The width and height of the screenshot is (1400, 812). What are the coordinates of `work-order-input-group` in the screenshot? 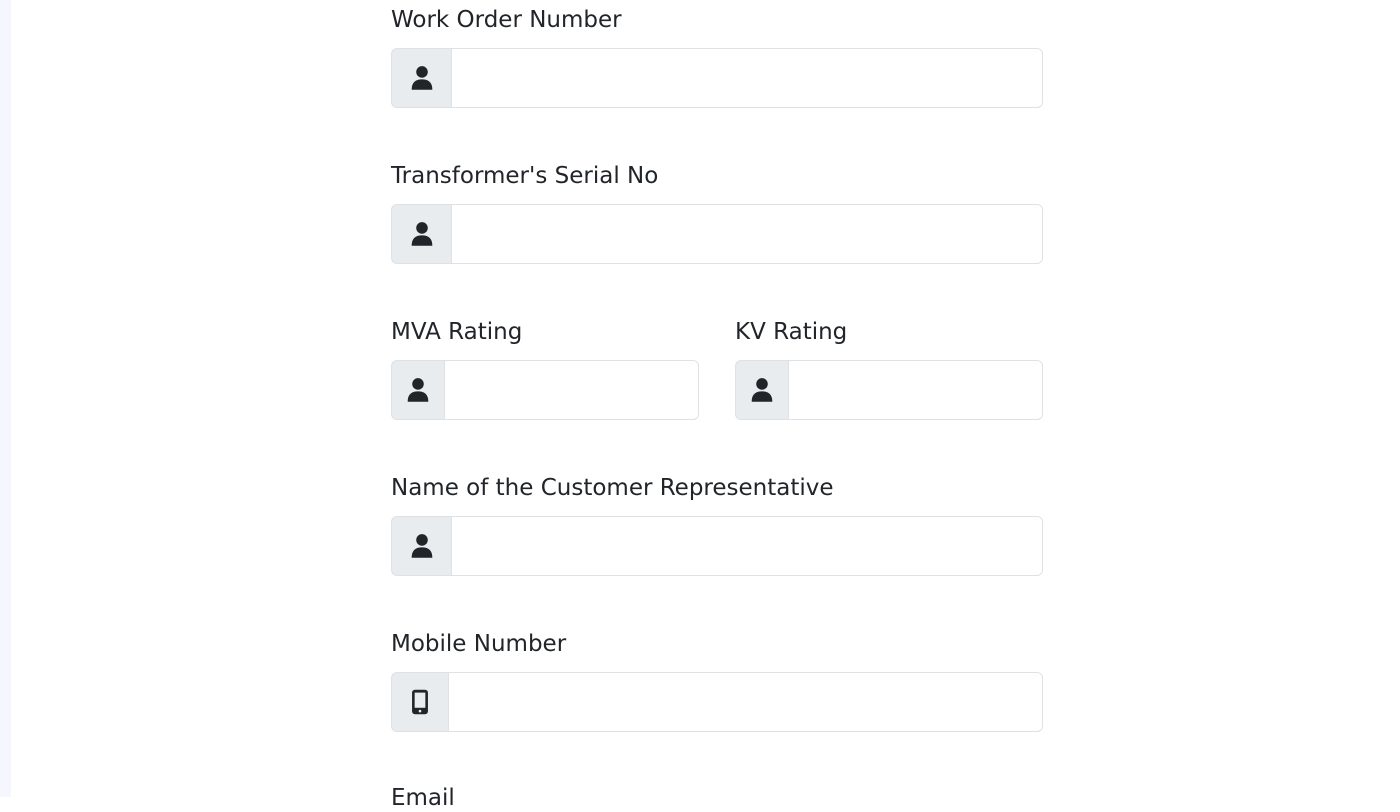 It's located at (717, 78).